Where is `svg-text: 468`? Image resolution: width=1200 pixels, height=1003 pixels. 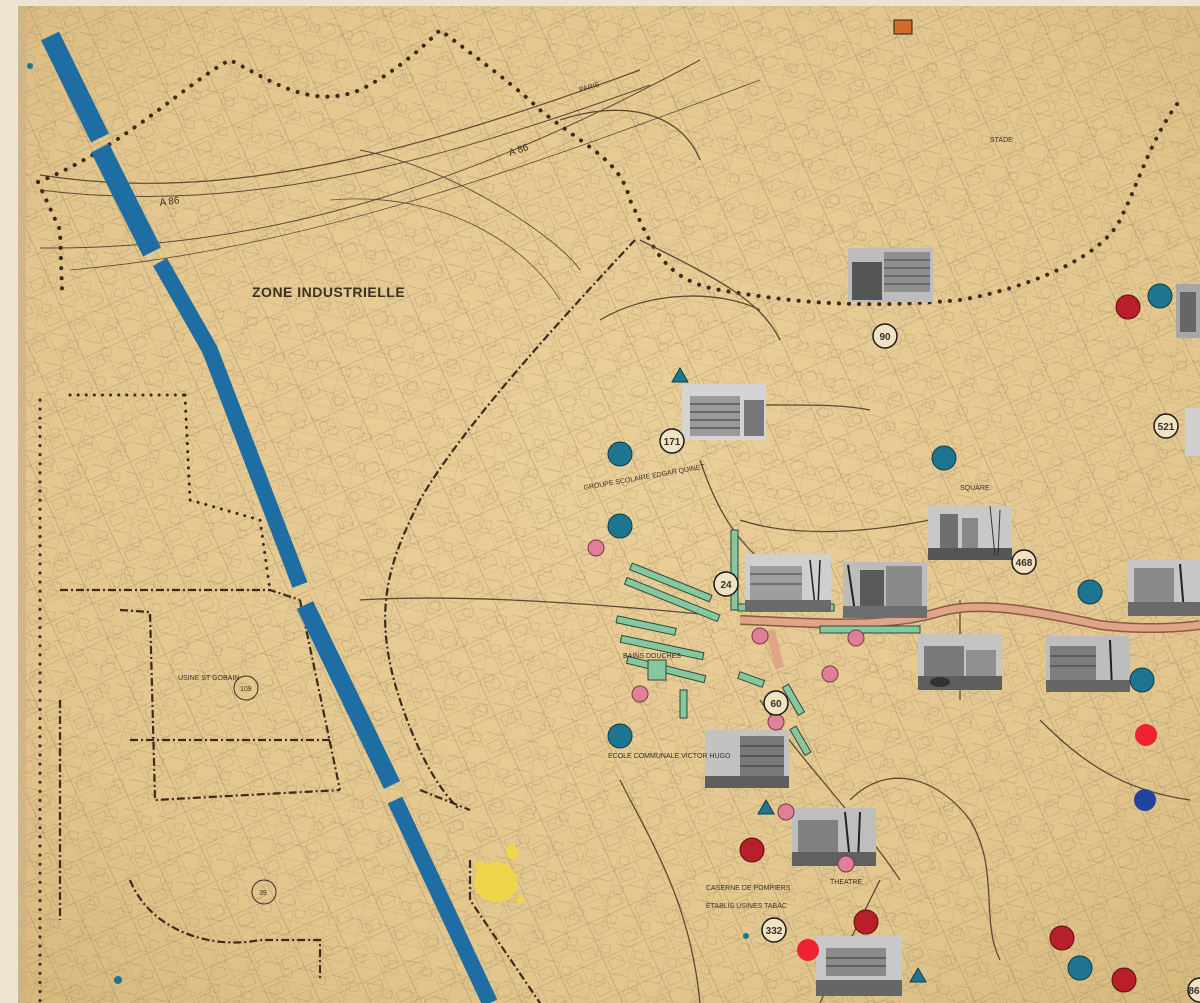
svg-text: 468 is located at coordinates (1024, 563).